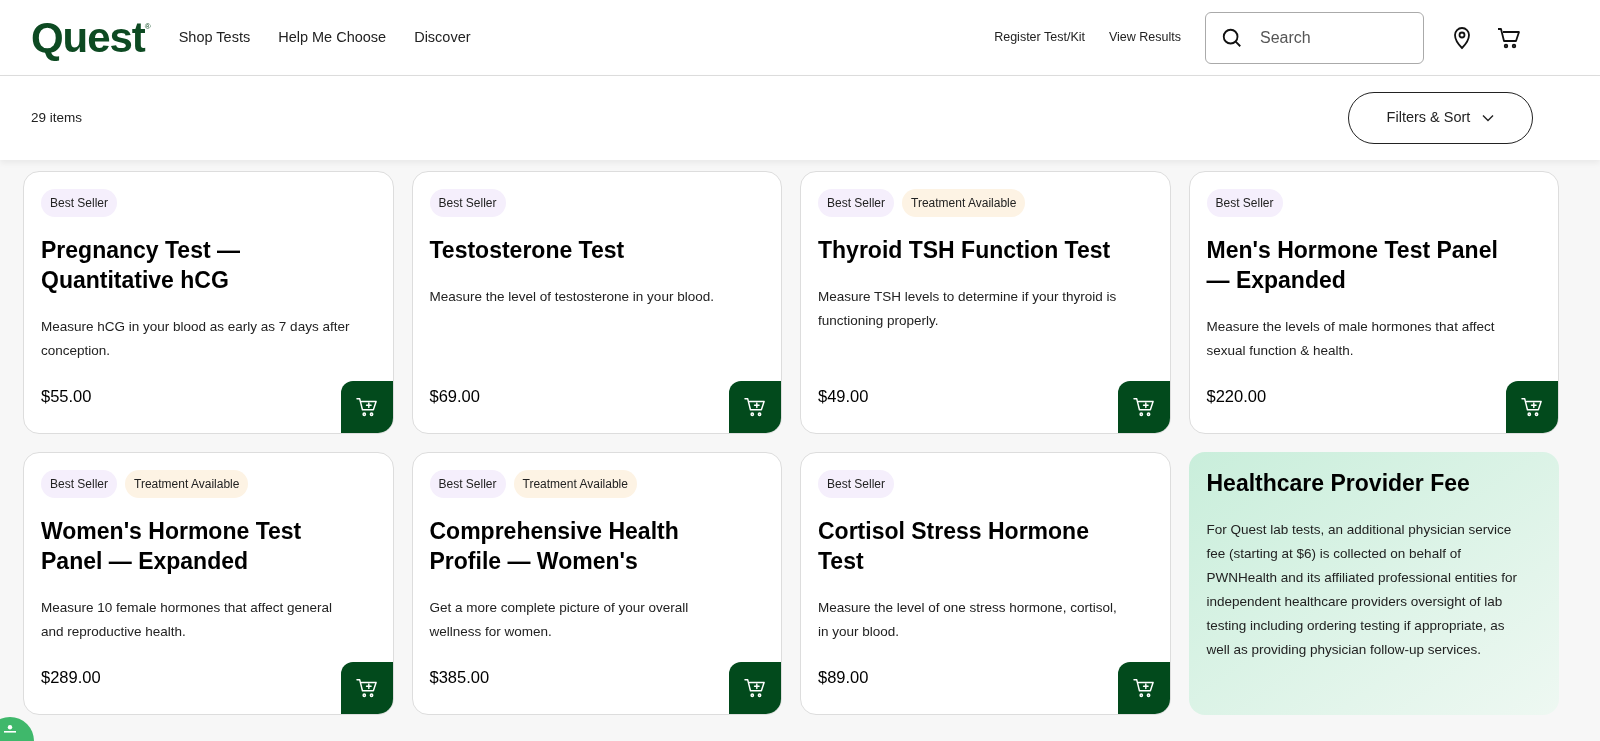 This screenshot has height=741, width=1600. I want to click on card-title: Women's Hormone Test Panel — Expanded, so click(208, 546).